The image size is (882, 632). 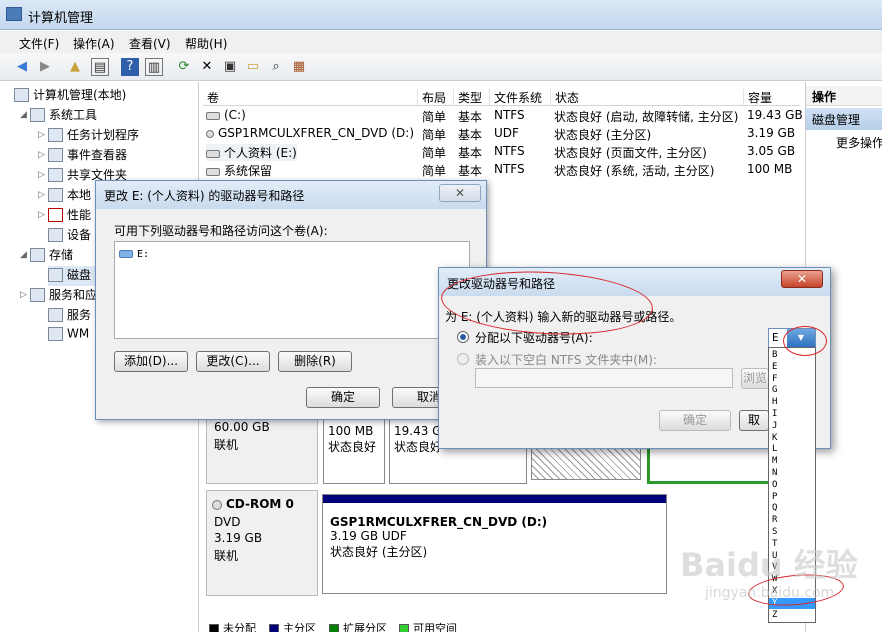 I want to click on dropdown-option: S, so click(x=792, y=533).